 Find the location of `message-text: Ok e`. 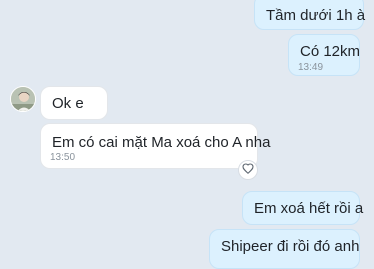

message-text: Ok e is located at coordinates (68, 103).